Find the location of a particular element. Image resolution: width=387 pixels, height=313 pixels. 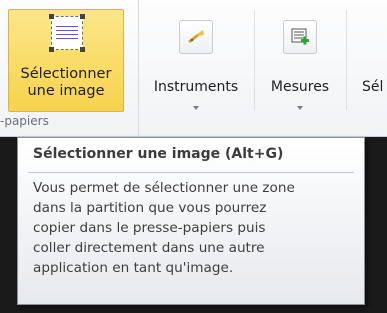

select-image-label-line2: une image is located at coordinates (66, 91).